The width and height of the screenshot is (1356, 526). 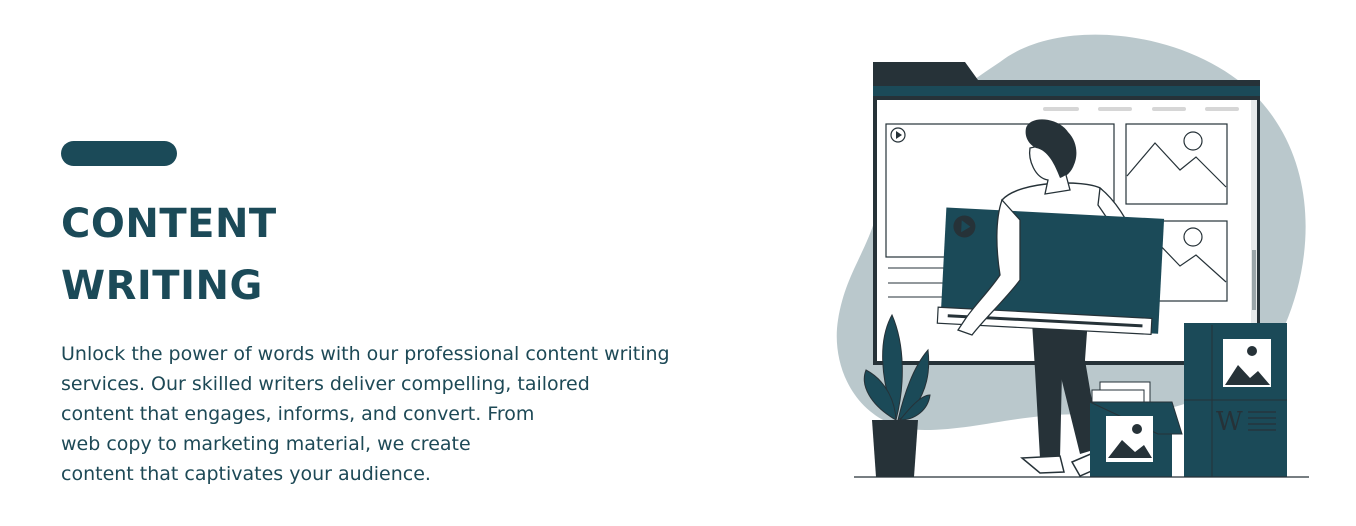 What do you see at coordinates (162, 286) in the screenshot?
I see `title-line: WRITING` at bounding box center [162, 286].